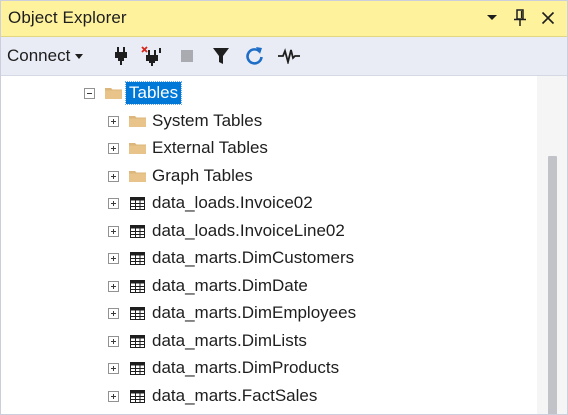  What do you see at coordinates (552, 285) in the screenshot?
I see `scrollbar-thumb` at bounding box center [552, 285].